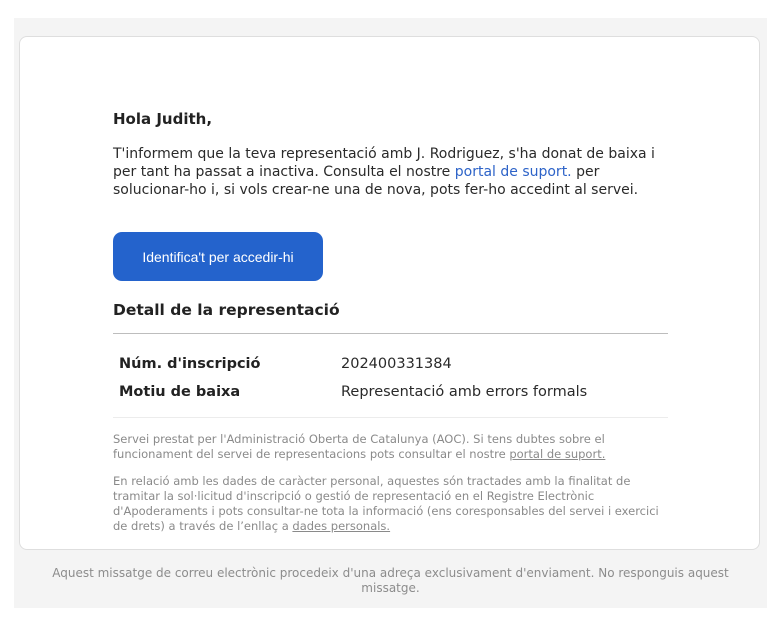 The image size is (781, 620). What do you see at coordinates (557, 454) in the screenshot?
I see `support-portal-footer-link: portal de suport.` at bounding box center [557, 454].